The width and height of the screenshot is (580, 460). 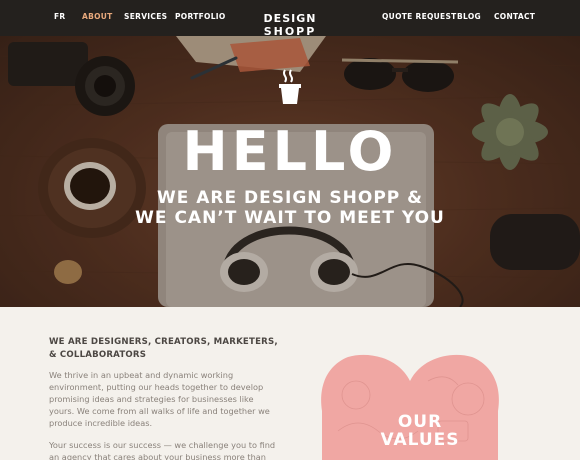 I want to click on nav-item-quote-request: QUOTE REQUEST, so click(x=419, y=16).